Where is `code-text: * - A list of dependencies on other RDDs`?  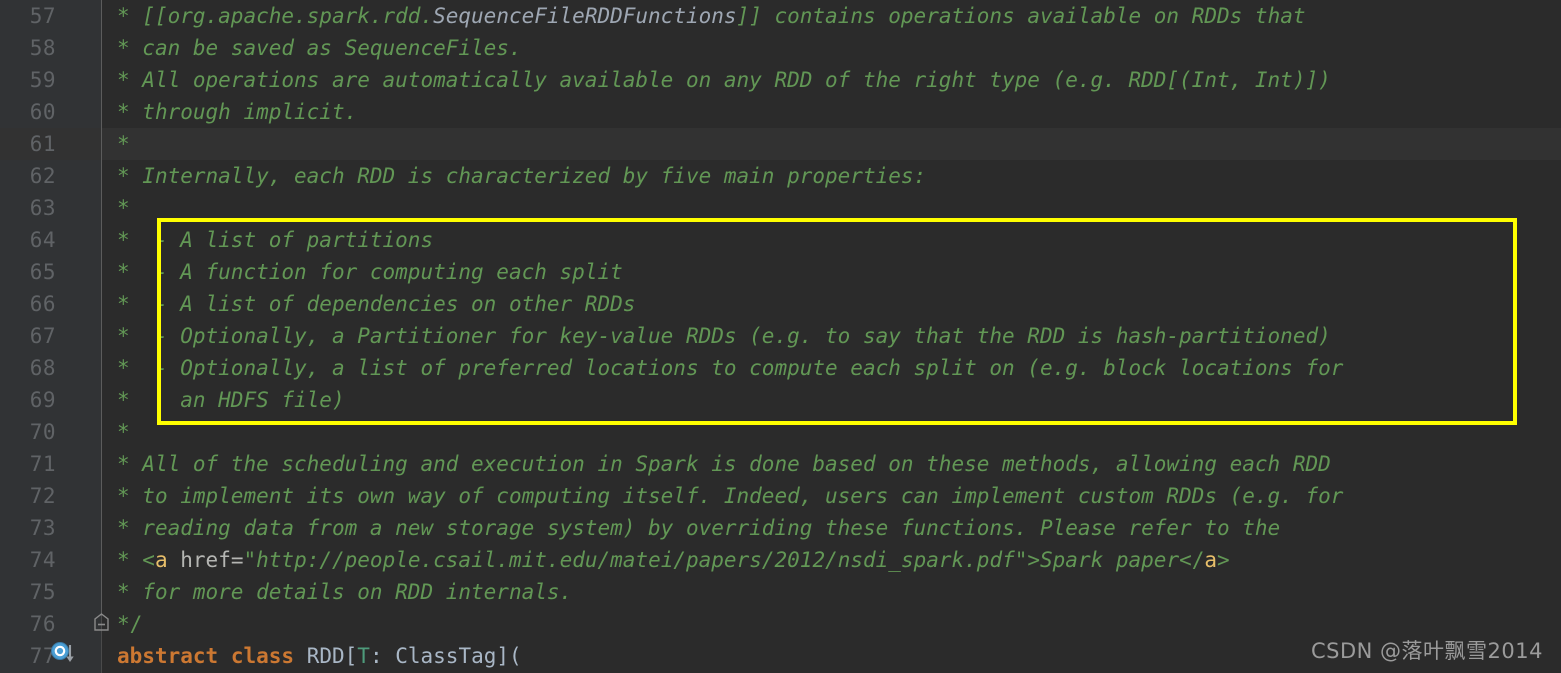 code-text: * - A list of dependencies on other RDDs is located at coordinates (376, 304).